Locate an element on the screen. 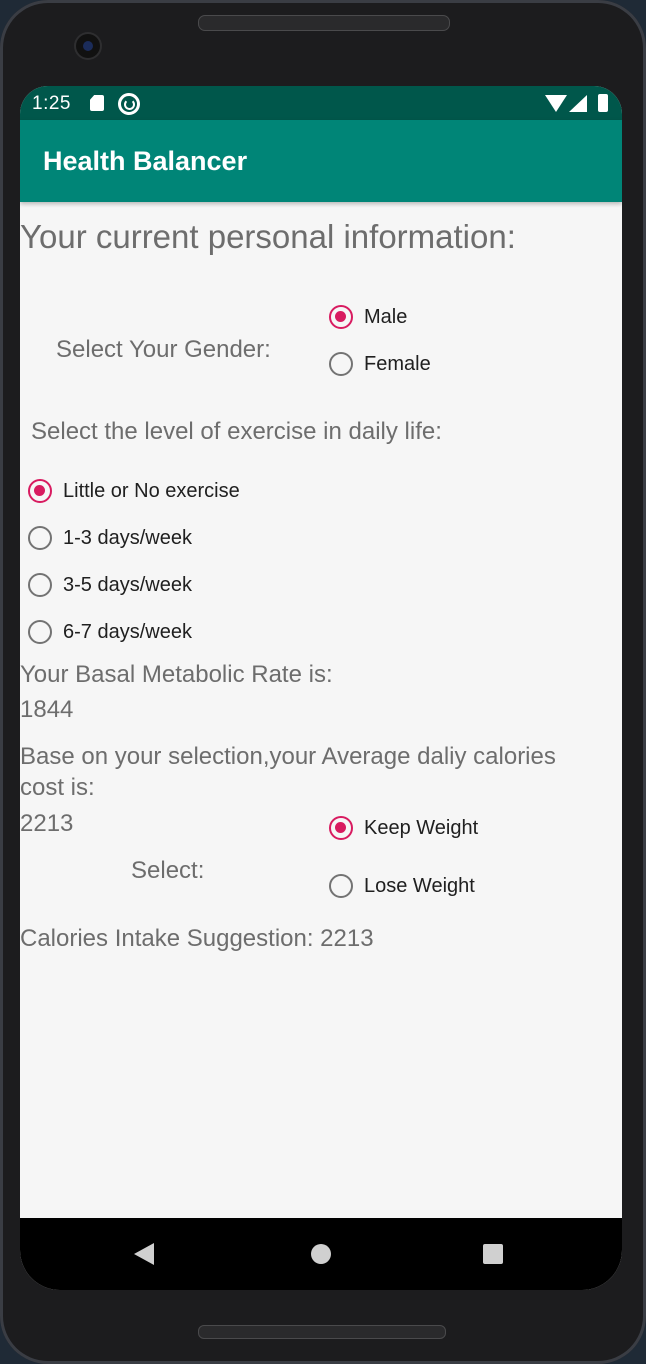 The image size is (646, 1364). bmr-value: 1844 is located at coordinates (47, 709).